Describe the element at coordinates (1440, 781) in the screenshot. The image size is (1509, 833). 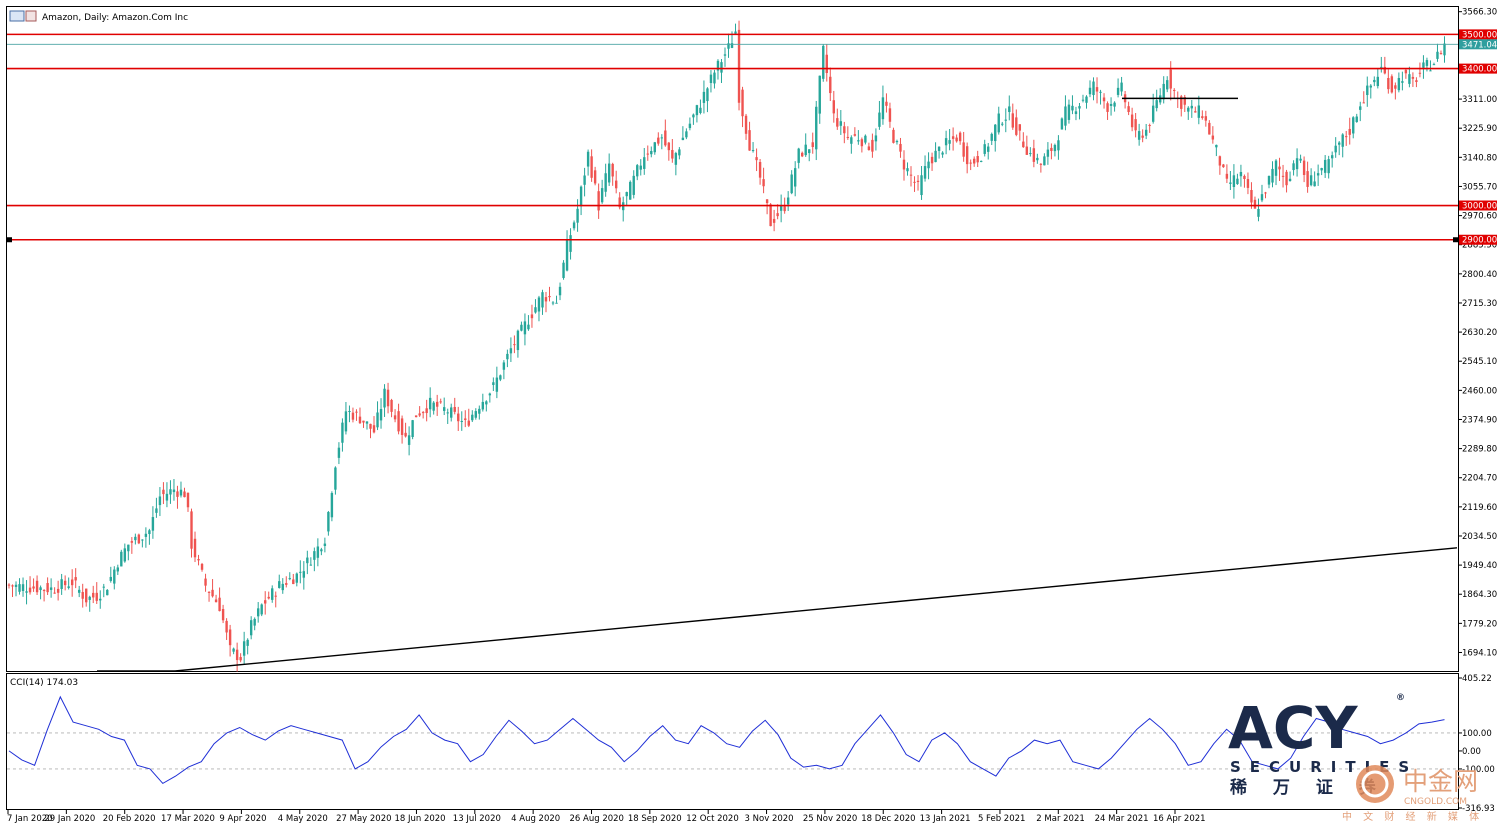
I see `watermark-cn: 中金网` at that location.